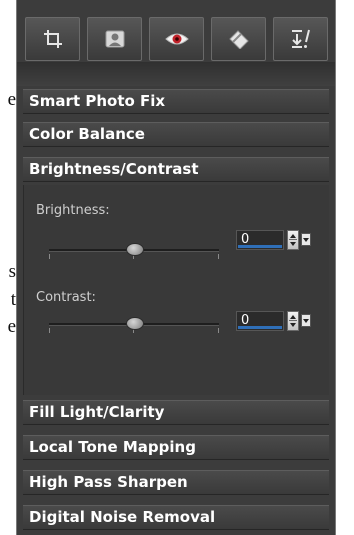  I want to click on brightness-dropdown-button, so click(306, 239).